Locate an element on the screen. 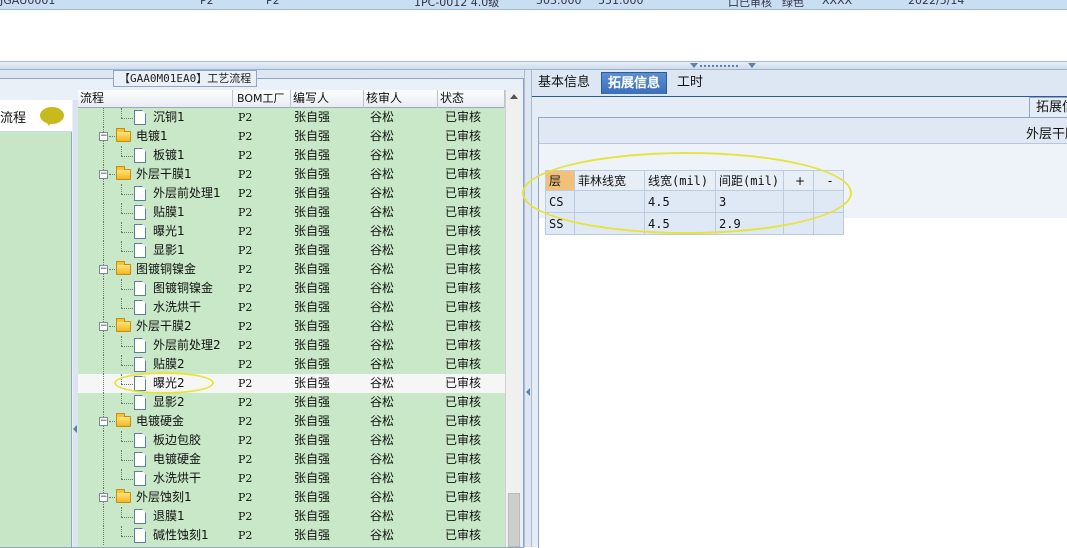 This screenshot has width=1067, height=548. tree-node: 电镀硬金 is located at coordinates (155, 459).